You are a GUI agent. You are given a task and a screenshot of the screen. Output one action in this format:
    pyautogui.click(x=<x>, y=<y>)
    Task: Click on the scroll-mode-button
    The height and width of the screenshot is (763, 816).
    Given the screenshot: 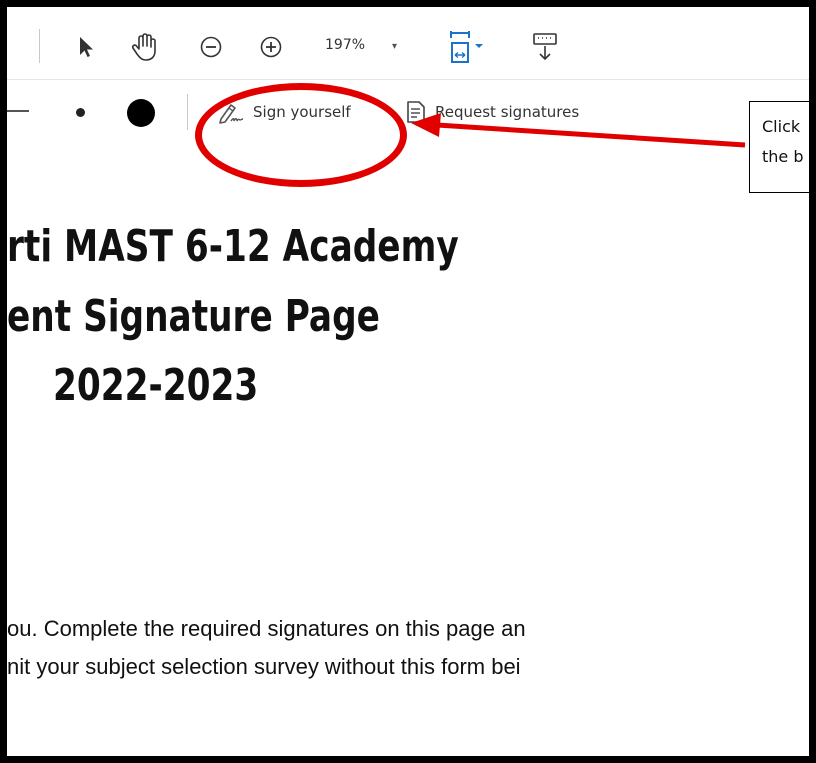 What is the action you would take?
    pyautogui.click(x=545, y=47)
    